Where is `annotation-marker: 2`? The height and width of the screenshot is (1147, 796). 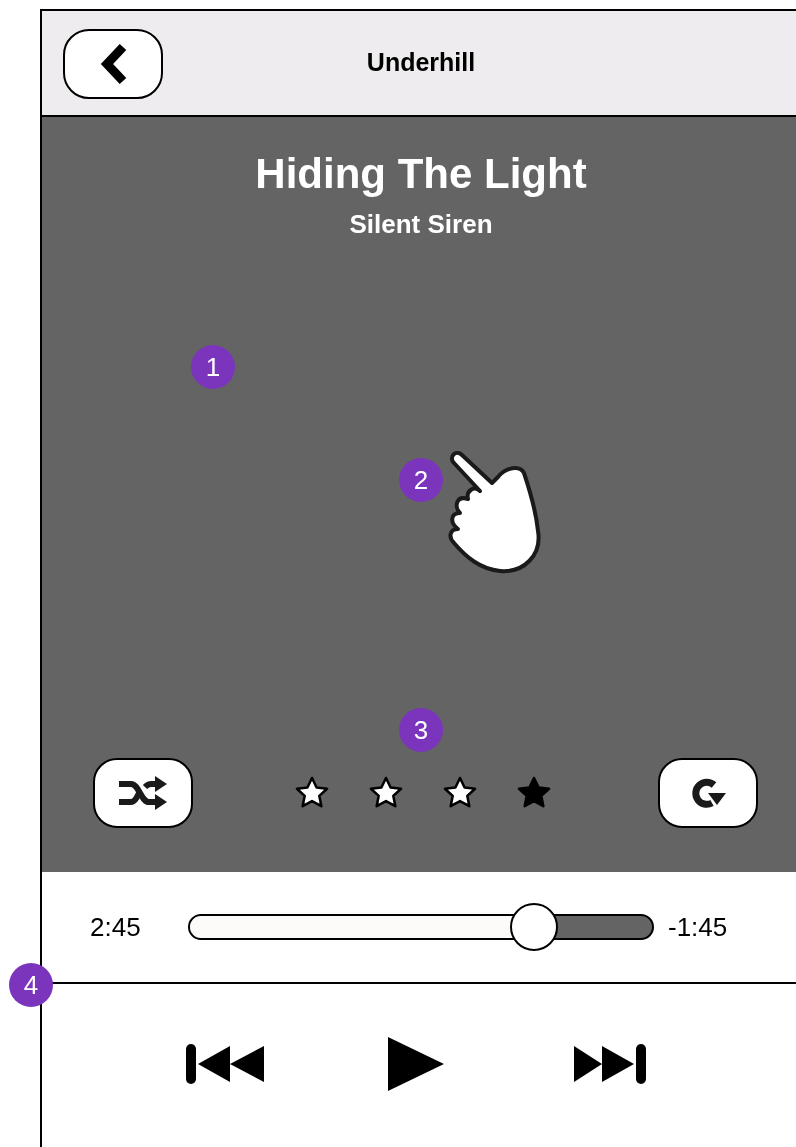 annotation-marker: 2 is located at coordinates (421, 480).